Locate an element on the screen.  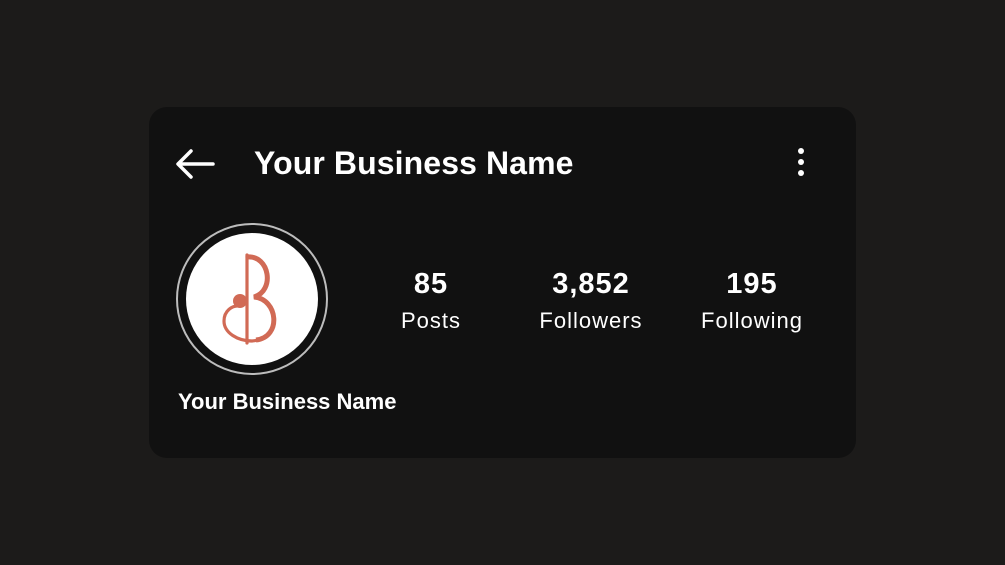
b-monogram-logo is located at coordinates (249, 299).